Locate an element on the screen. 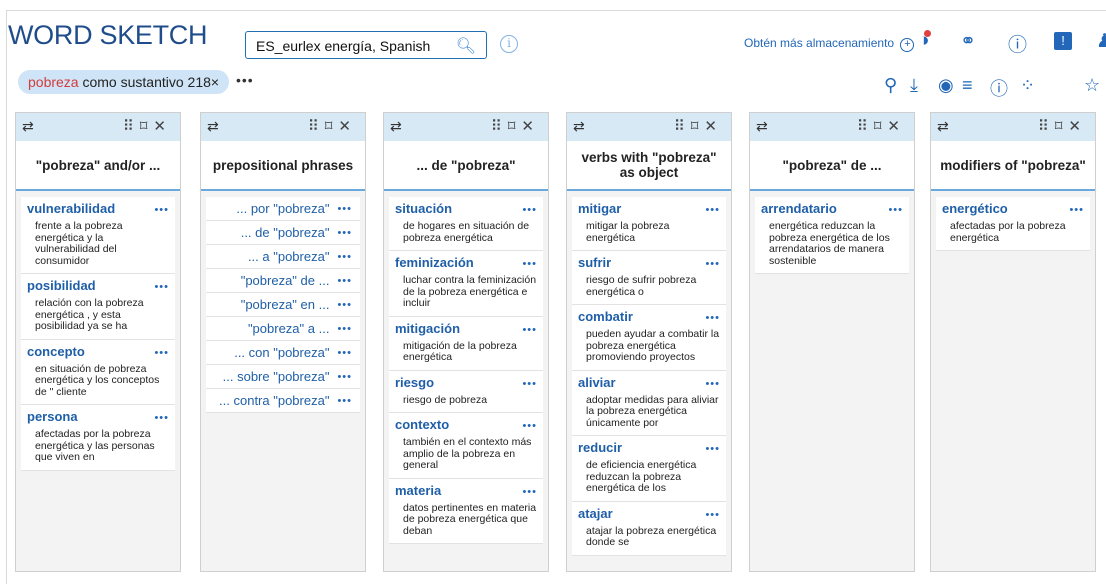 This screenshot has width=1106, height=584. collocate-word: combatir is located at coordinates (605, 316).